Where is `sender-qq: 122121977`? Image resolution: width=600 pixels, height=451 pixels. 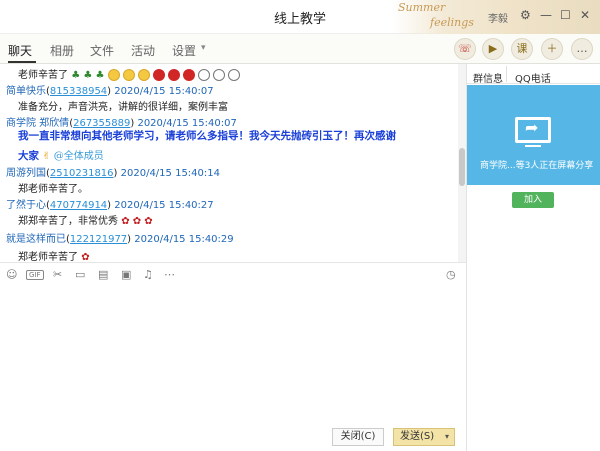
sender-qq: 122121977 is located at coordinates (98, 239).